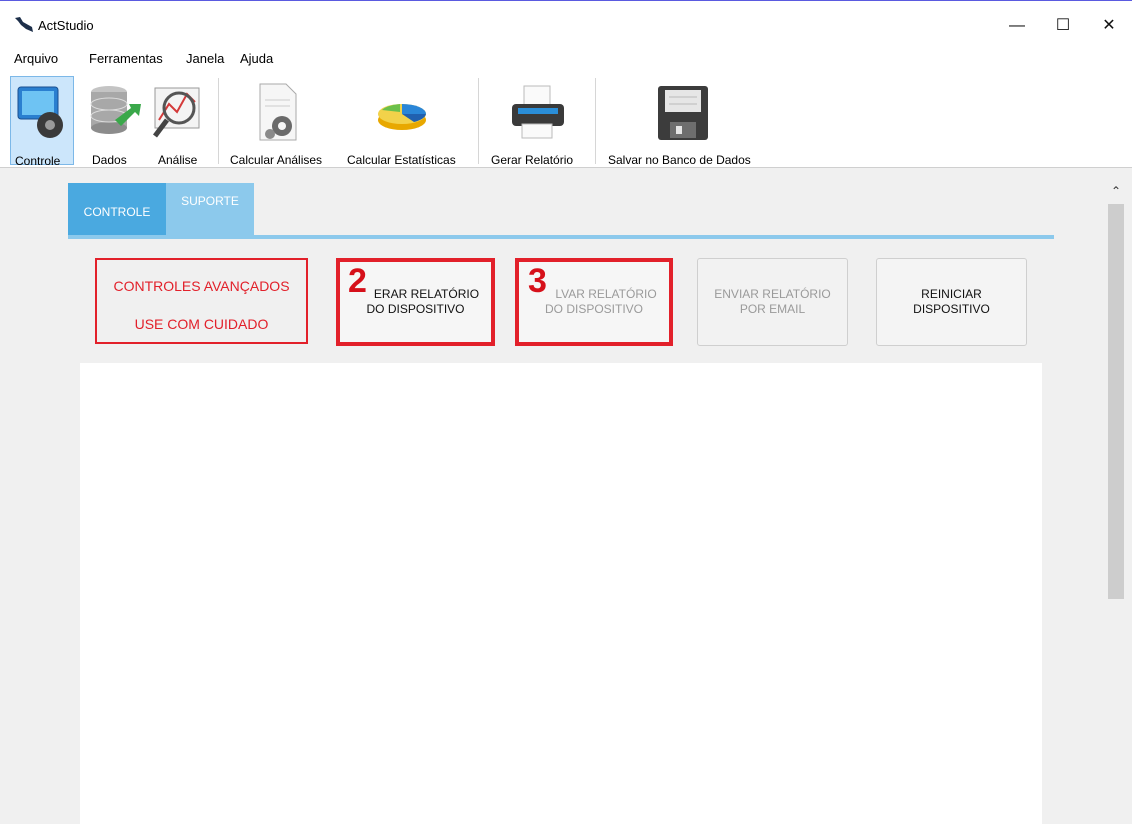 Image resolution: width=1132 pixels, height=824 pixels. Describe the element at coordinates (40, 112) in the screenshot. I see `controle-icon` at that location.